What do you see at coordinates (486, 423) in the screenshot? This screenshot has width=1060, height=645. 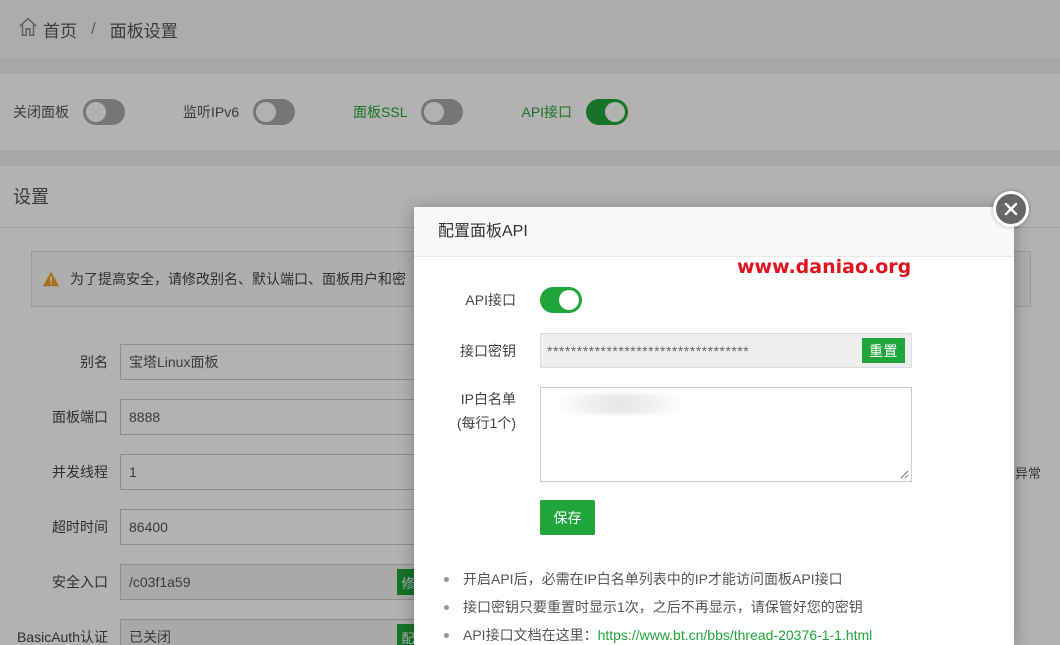 I see `ip-label-line2: (每行1个)` at bounding box center [486, 423].